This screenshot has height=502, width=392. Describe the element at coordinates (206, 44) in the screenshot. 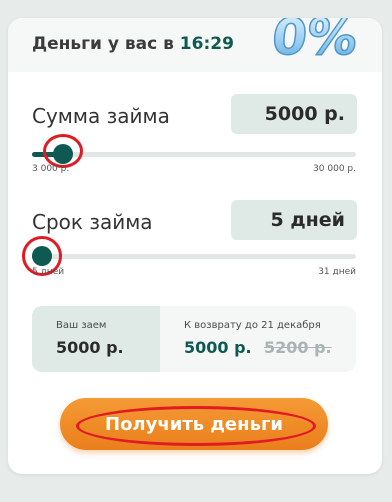

I see `header-time: 16:29` at that location.